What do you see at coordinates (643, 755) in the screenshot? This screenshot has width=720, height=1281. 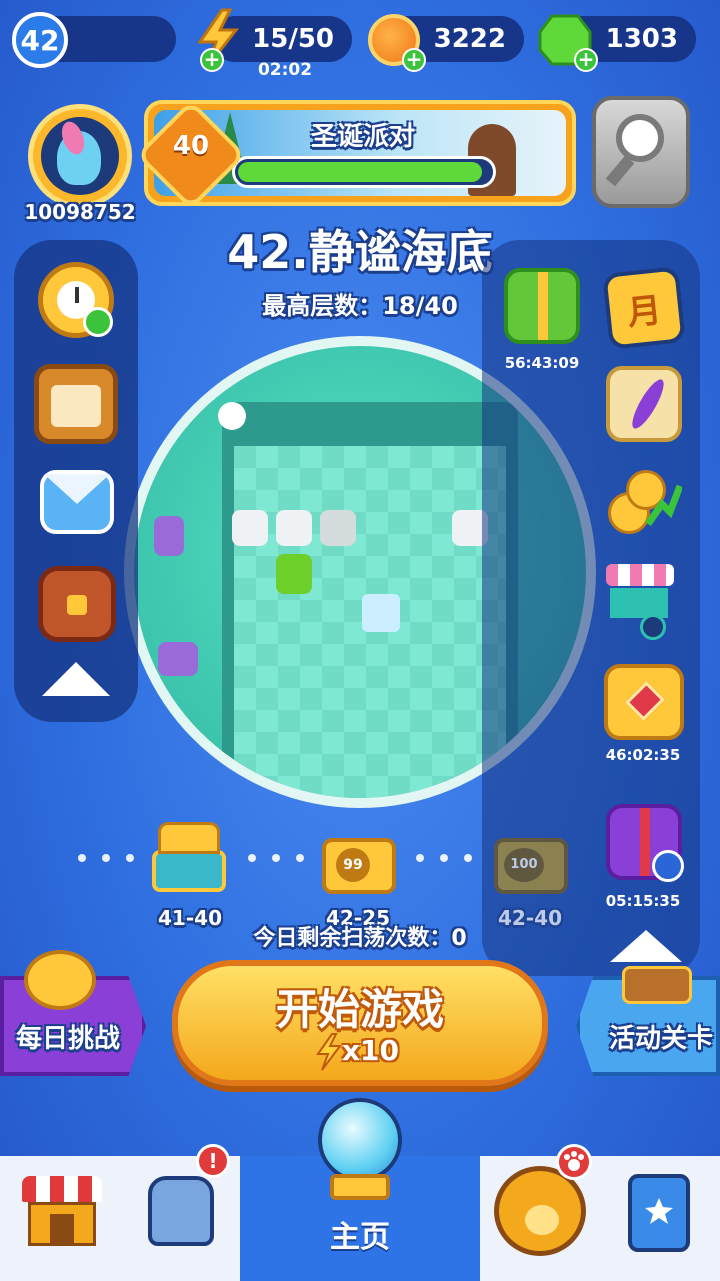 I see `chest-timer: 46:02:35` at bounding box center [643, 755].